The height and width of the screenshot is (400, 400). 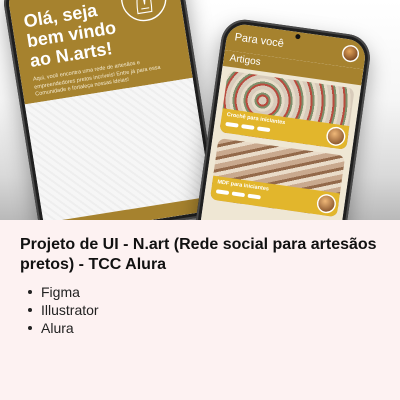 I want to click on article-card: Crochê para iniciantes, so click(x=287, y=110).